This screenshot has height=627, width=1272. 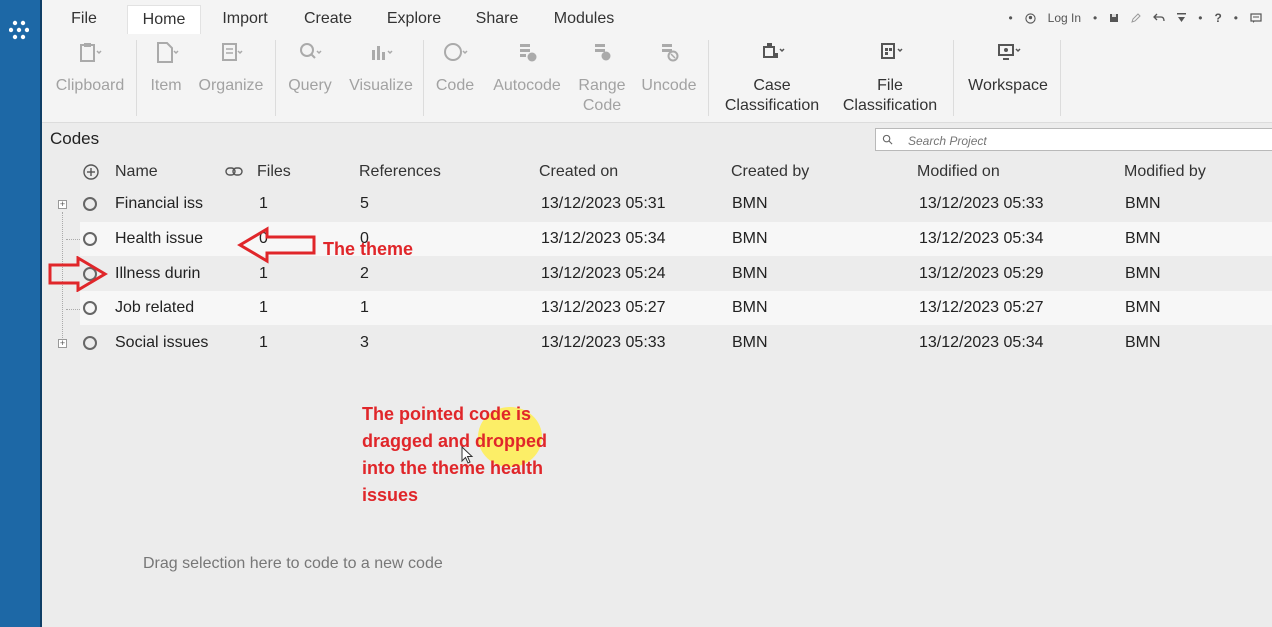 What do you see at coordinates (774, 50) in the screenshot?
I see `case-classification-icon` at bounding box center [774, 50].